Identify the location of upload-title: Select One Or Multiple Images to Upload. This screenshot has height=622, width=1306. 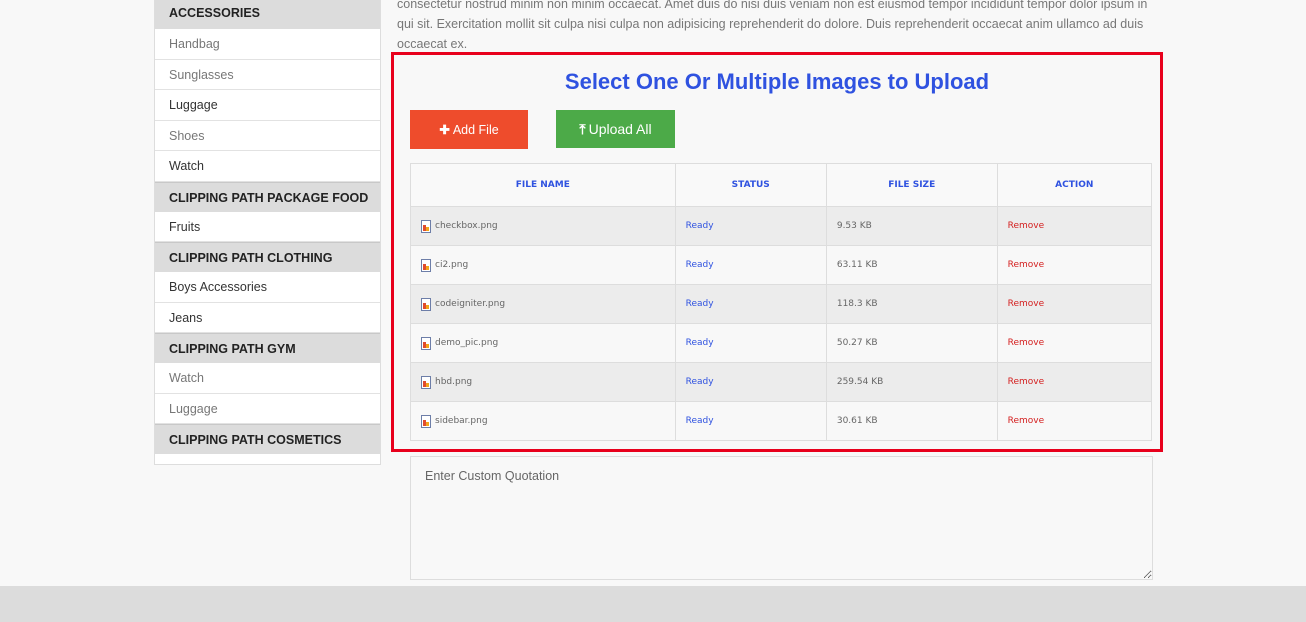
(777, 81).